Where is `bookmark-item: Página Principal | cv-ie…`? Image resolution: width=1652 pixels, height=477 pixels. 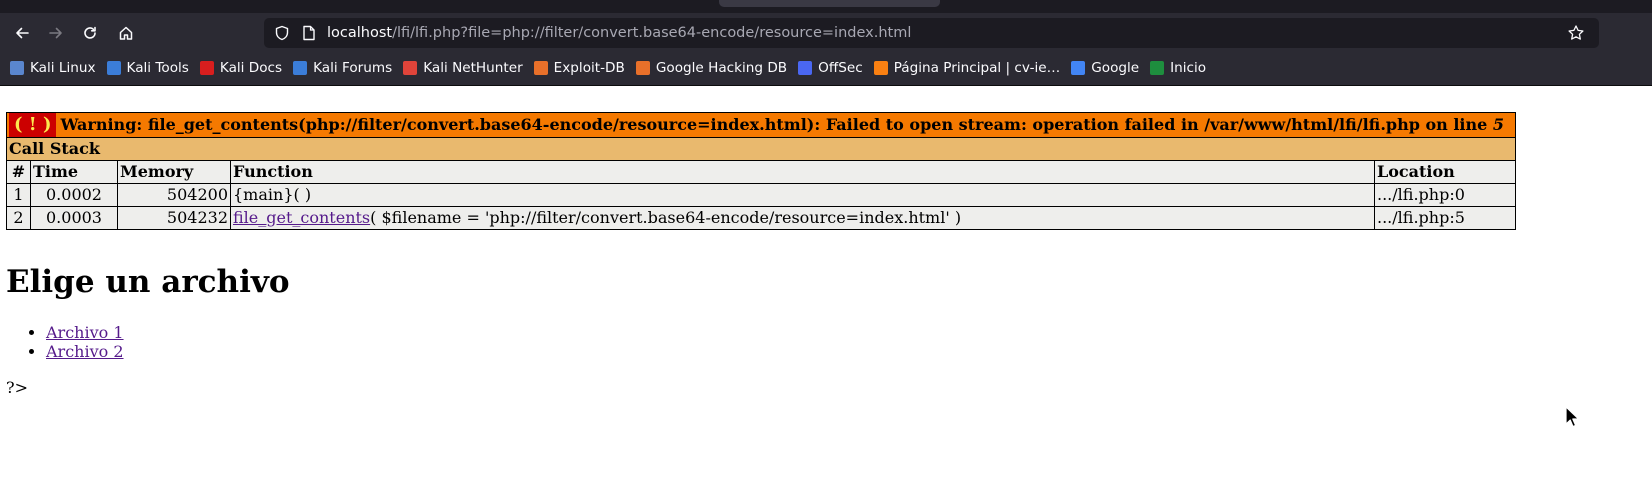
bookmark-item: Página Principal | cv-ie… is located at coordinates (967, 68).